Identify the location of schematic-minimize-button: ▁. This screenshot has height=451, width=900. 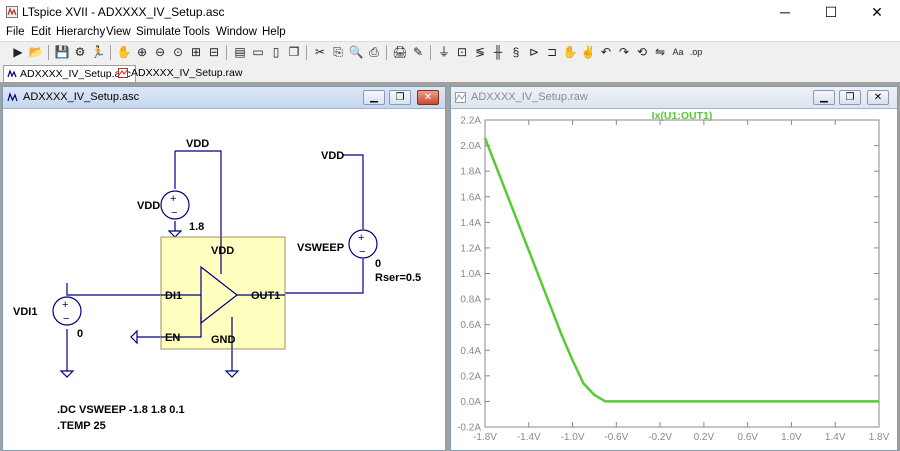
(374, 97).